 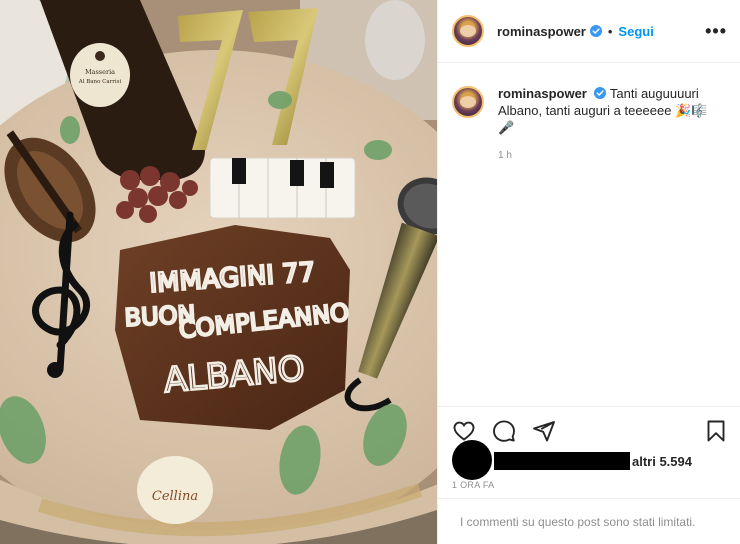 What do you see at coordinates (542, 93) in the screenshot?
I see `caption-username: rominaspower` at bounding box center [542, 93].